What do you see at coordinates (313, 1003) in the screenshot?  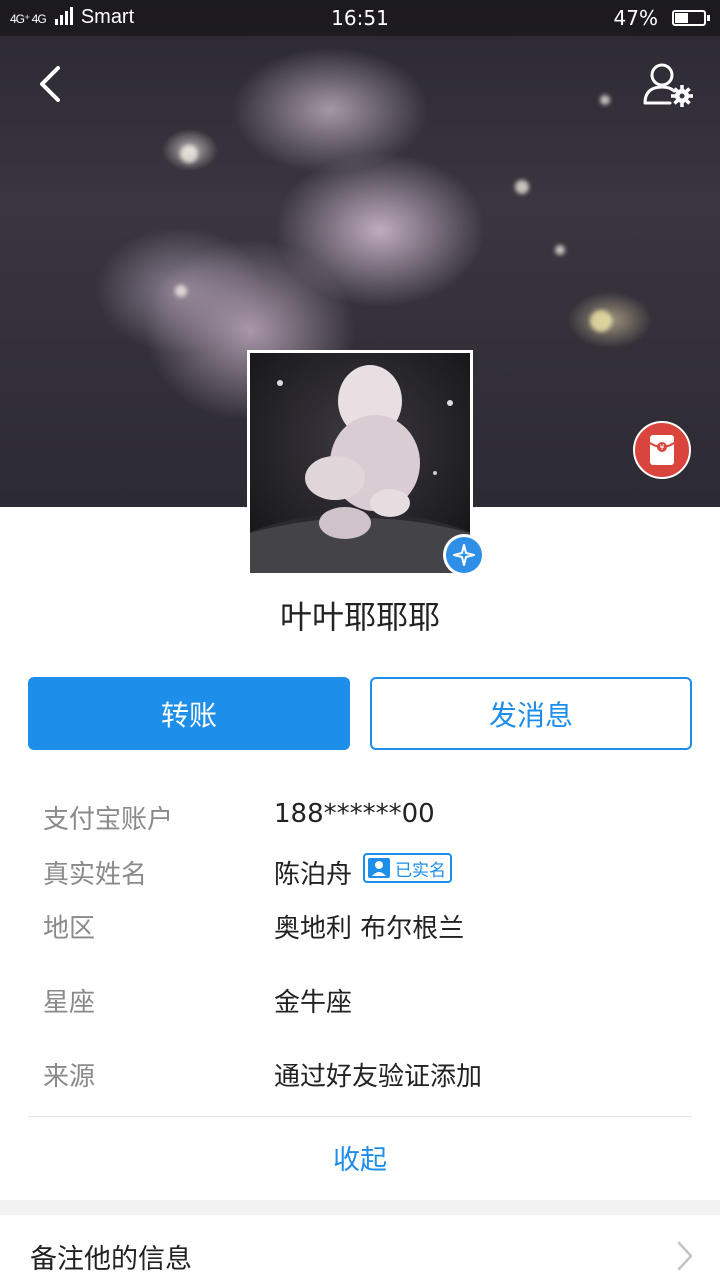 I see `info-value-zodiac: 金牛座` at bounding box center [313, 1003].